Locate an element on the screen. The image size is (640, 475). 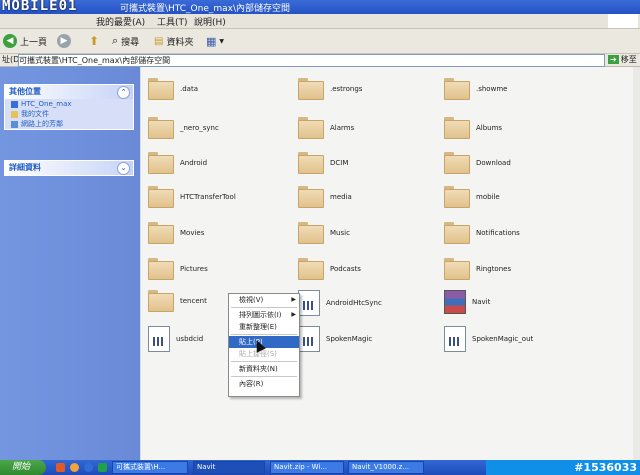
place-htc-label: HTC_One_max is located at coordinates (46, 104).